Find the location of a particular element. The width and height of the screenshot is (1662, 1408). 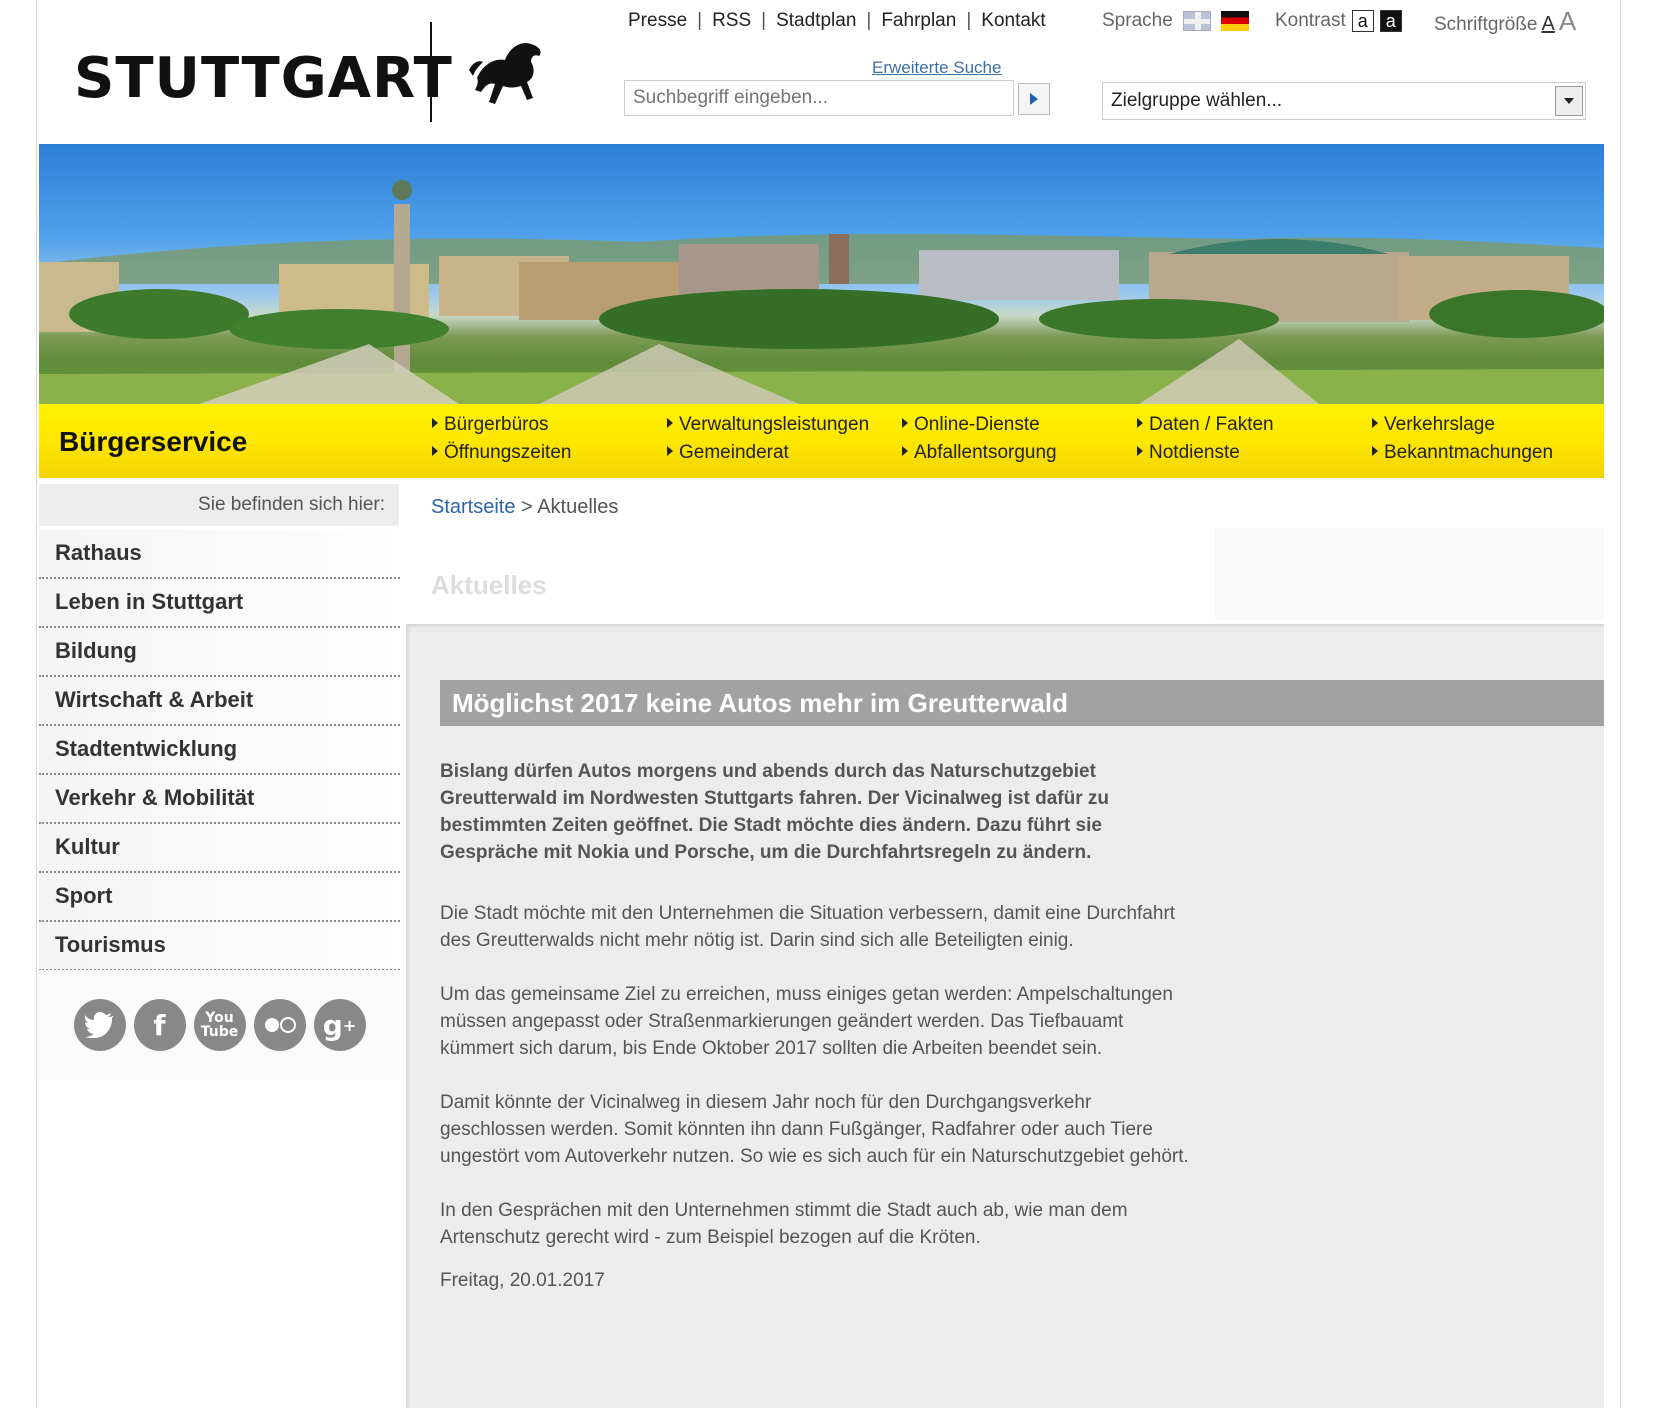

social-links: f You Tube g + is located at coordinates (219, 1025).